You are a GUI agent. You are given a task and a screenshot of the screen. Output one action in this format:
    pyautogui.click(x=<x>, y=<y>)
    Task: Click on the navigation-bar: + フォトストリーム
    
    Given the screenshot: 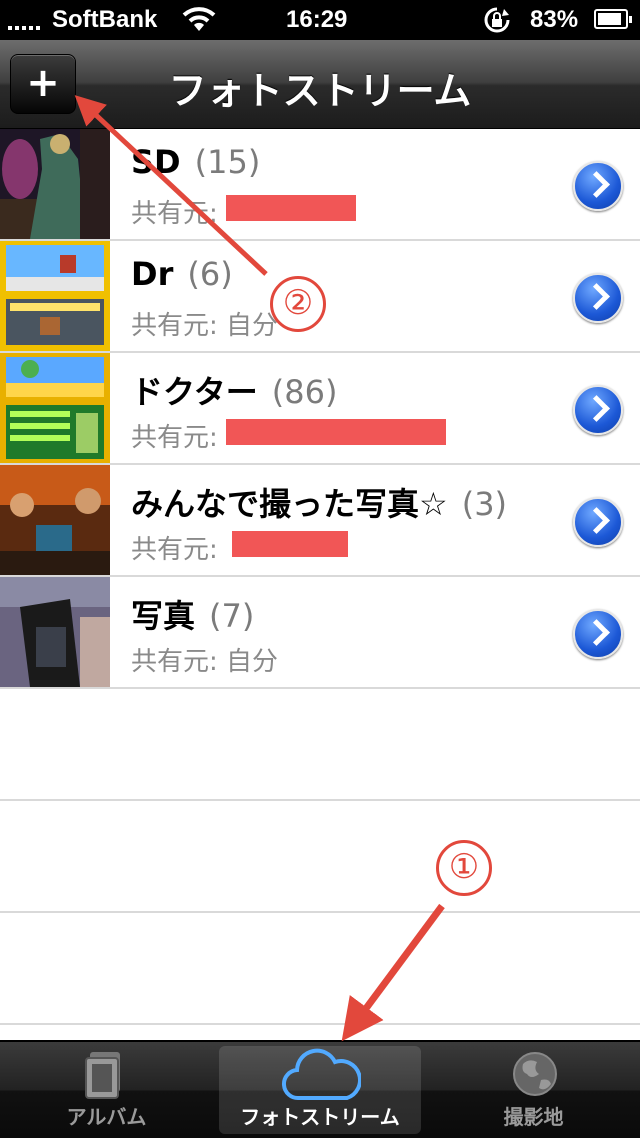 What is the action you would take?
    pyautogui.click(x=320, y=84)
    